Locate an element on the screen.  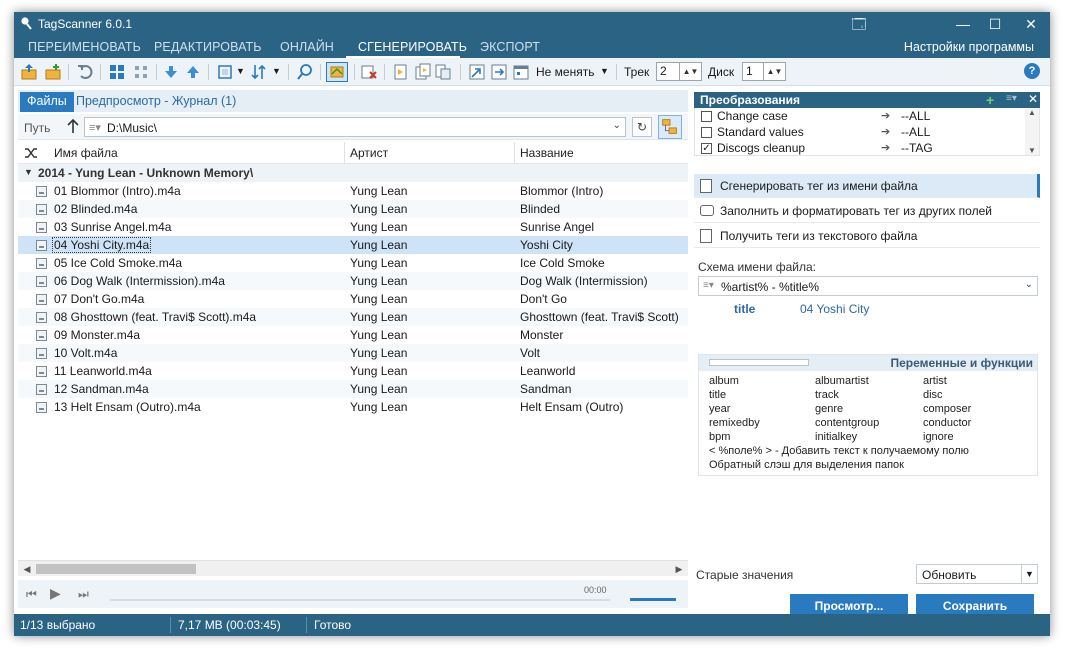
variables-filter-input is located at coordinates (759, 362).